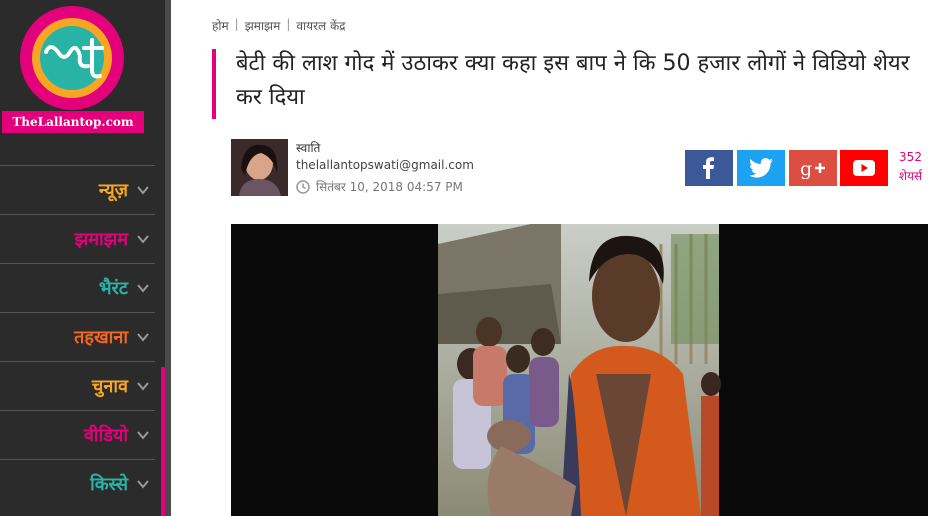  Describe the element at coordinates (77, 385) in the screenshot. I see `sidebar-item-chunav: चुनाव` at that location.